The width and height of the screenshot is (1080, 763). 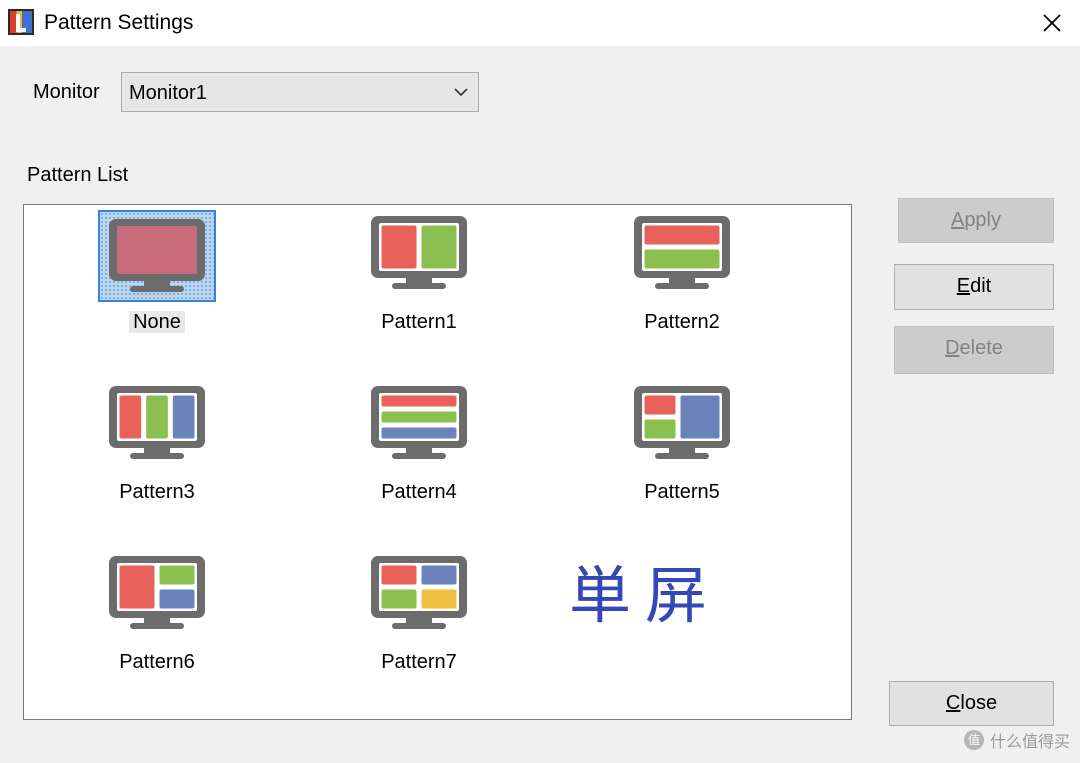 What do you see at coordinates (168, 93) in the screenshot?
I see `monitor-select-value: Monitor1` at bounding box center [168, 93].